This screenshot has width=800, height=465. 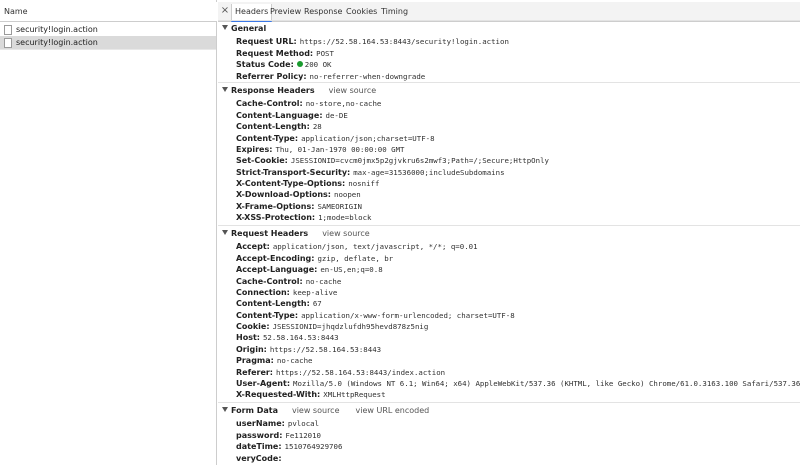 I want to click on general-section-divider, so click(x=509, y=20).